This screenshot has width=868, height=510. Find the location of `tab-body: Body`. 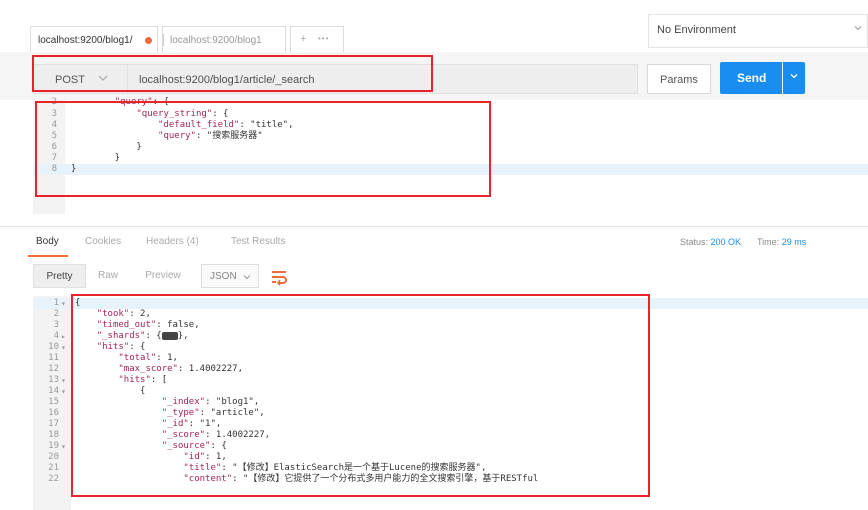

tab-body: Body is located at coordinates (47, 241).